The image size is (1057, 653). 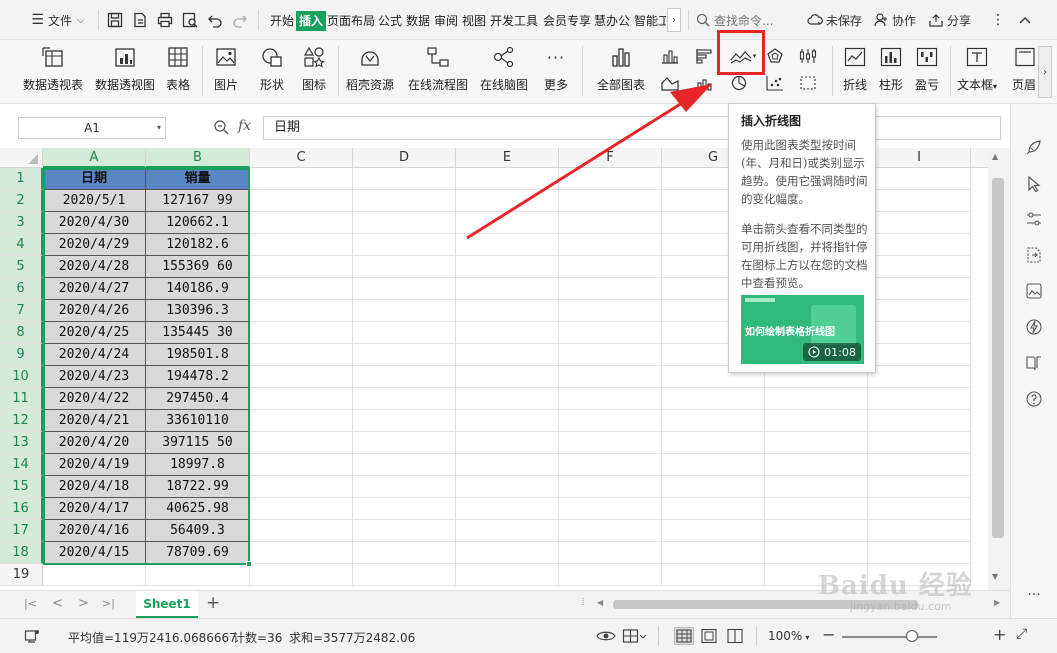 I want to click on sparkline-line-button: 折线, so click(x=855, y=70).